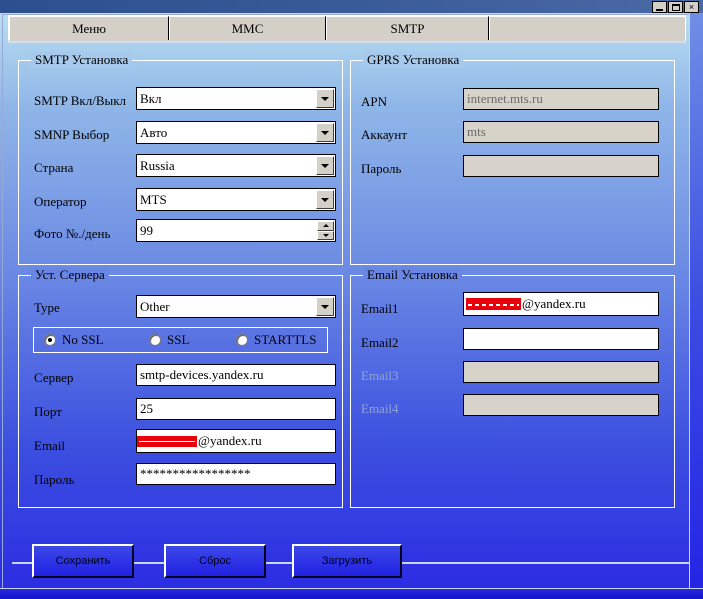 Image resolution: width=703 pixels, height=599 pixels. Describe the element at coordinates (412, 275) in the screenshot. I see `group-email-settings-title: Email Установка` at that location.